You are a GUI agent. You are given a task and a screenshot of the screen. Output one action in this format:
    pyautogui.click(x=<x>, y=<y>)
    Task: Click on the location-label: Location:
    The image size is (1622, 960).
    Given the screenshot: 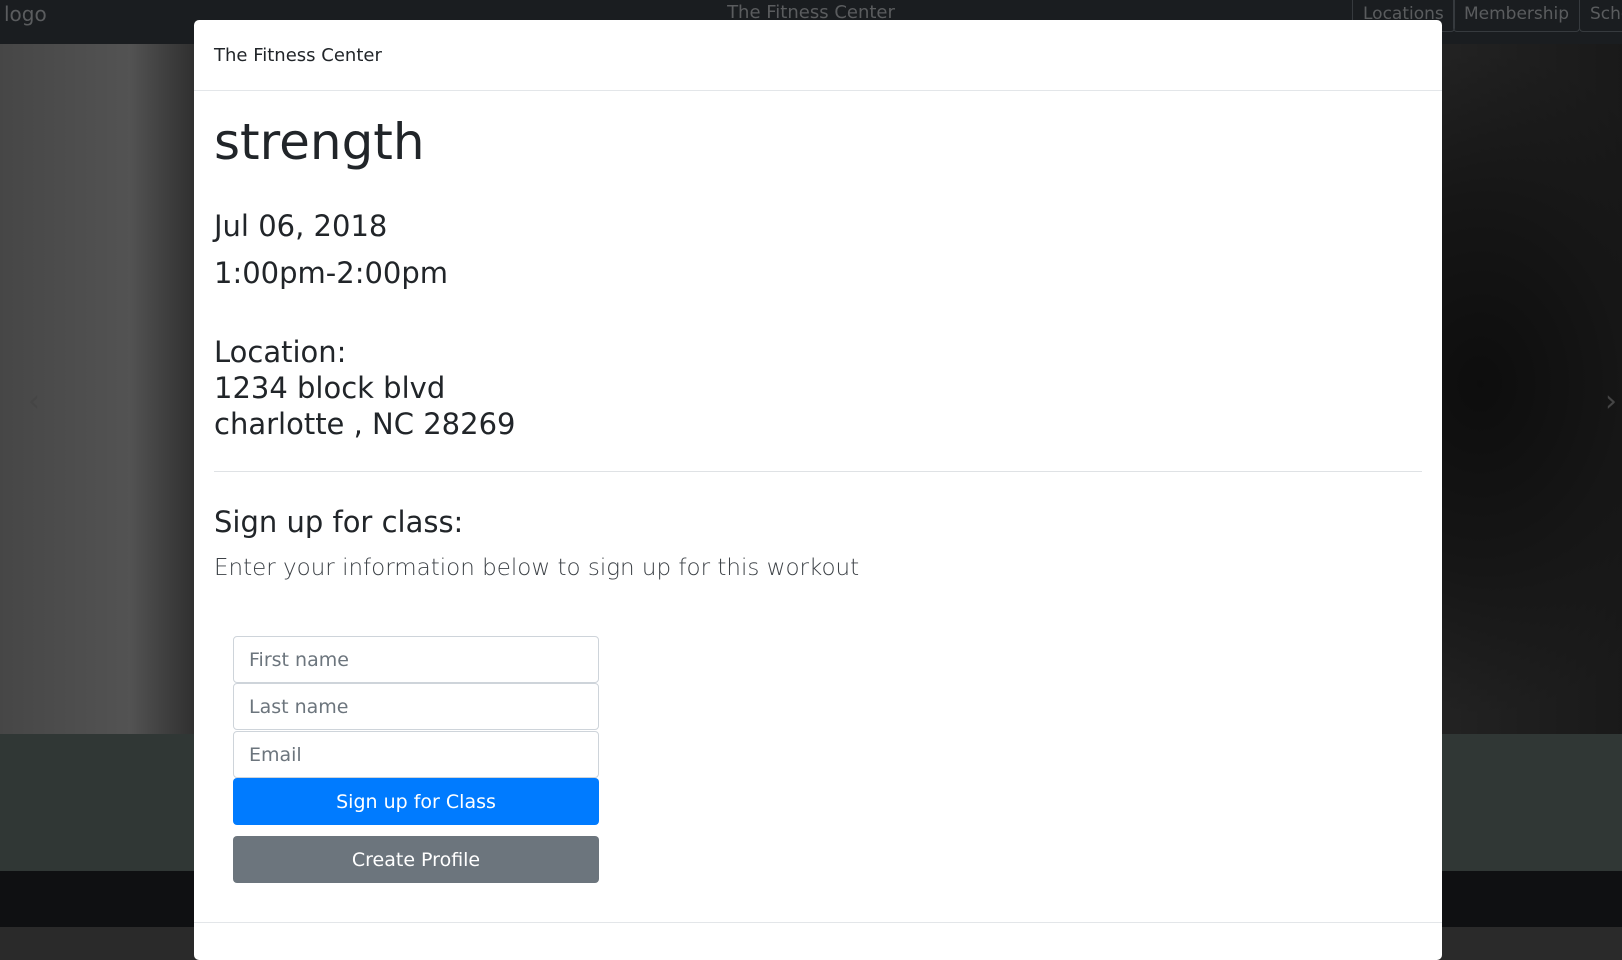 What is the action you would take?
    pyautogui.click(x=280, y=352)
    